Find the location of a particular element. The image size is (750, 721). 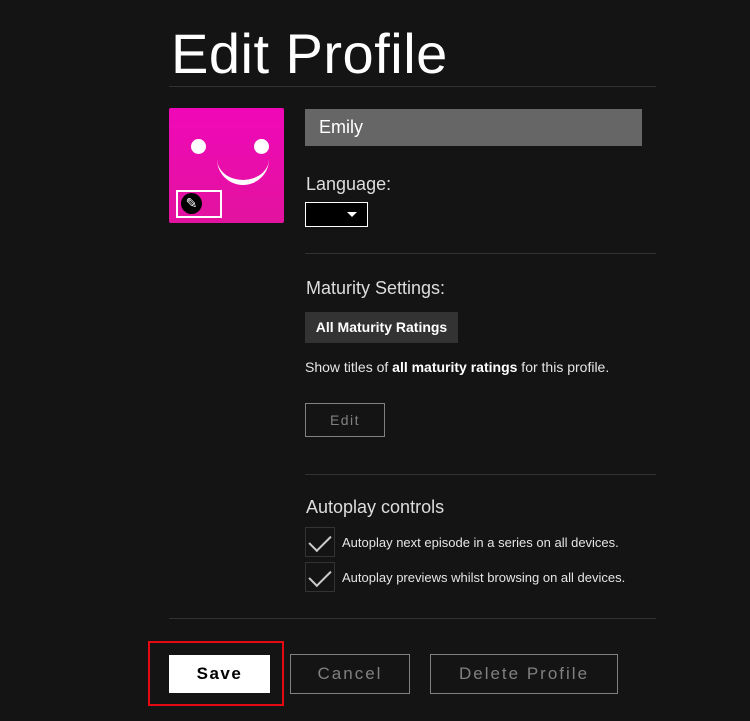

bottom-divider is located at coordinates (412, 618).